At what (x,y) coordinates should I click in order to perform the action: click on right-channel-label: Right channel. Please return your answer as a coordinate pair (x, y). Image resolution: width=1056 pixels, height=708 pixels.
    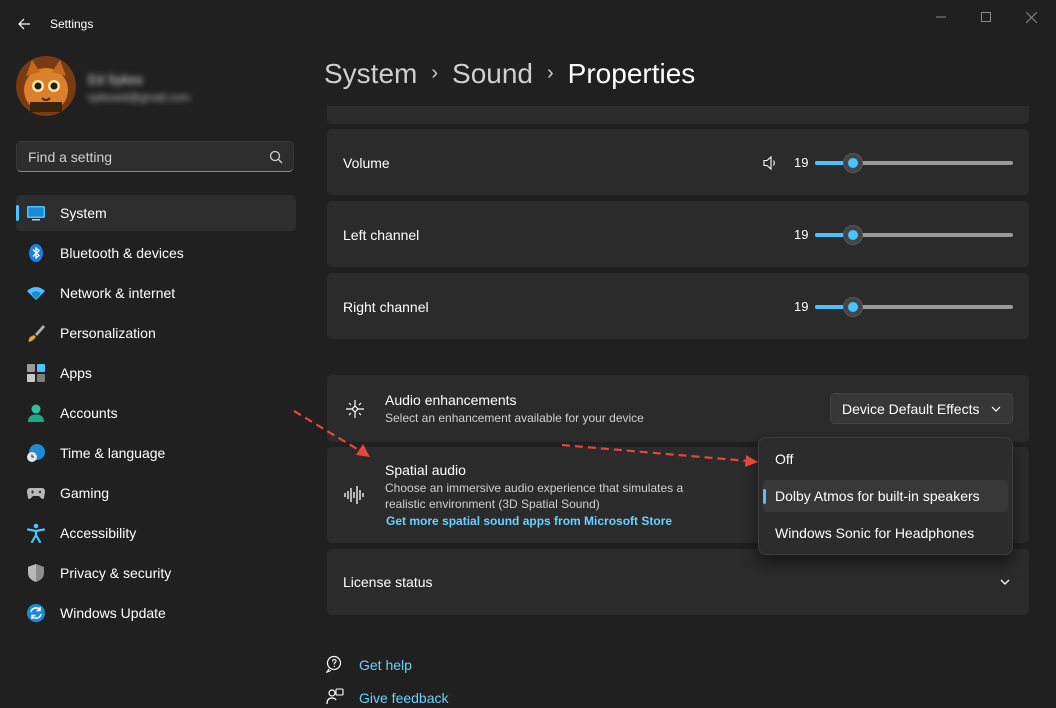
    Looking at the image, I should click on (386, 307).